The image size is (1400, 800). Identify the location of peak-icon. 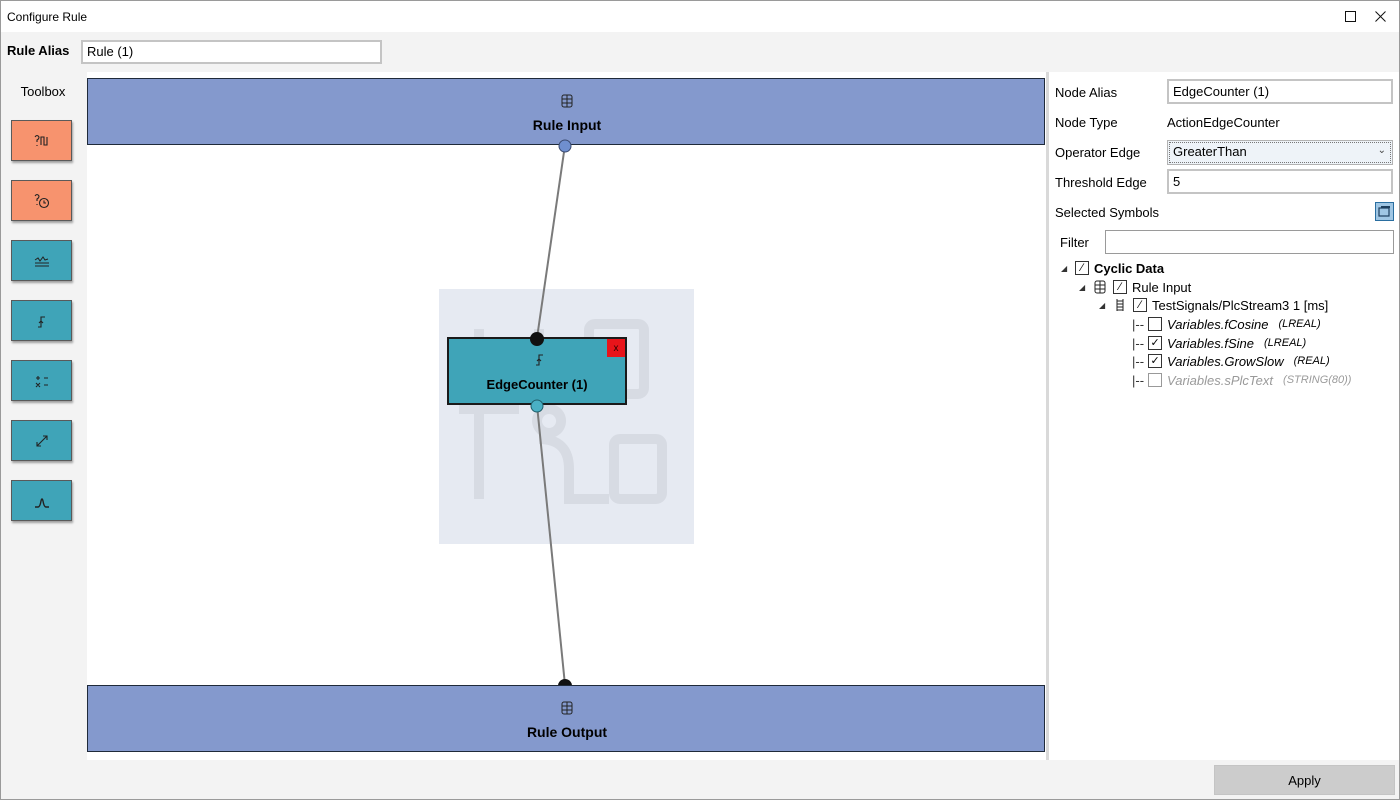
(41, 502).